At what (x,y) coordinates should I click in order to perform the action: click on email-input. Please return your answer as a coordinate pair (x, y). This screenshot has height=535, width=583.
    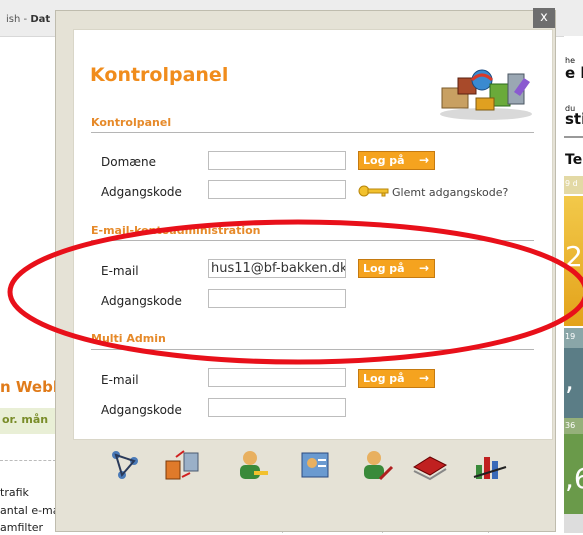
    Looking at the image, I should click on (277, 268).